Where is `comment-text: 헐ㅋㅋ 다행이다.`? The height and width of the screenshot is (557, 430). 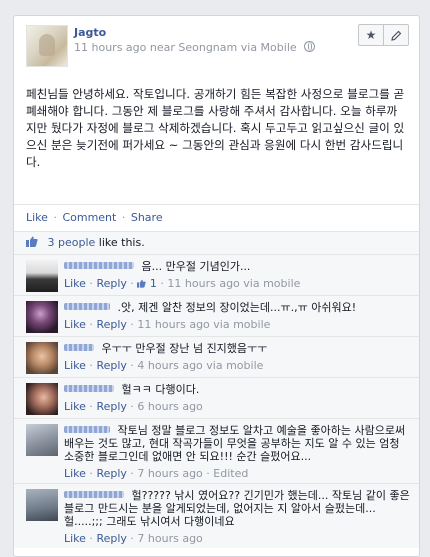
comment-text: 헐ㅋㅋ 다행이다. is located at coordinates (160, 389).